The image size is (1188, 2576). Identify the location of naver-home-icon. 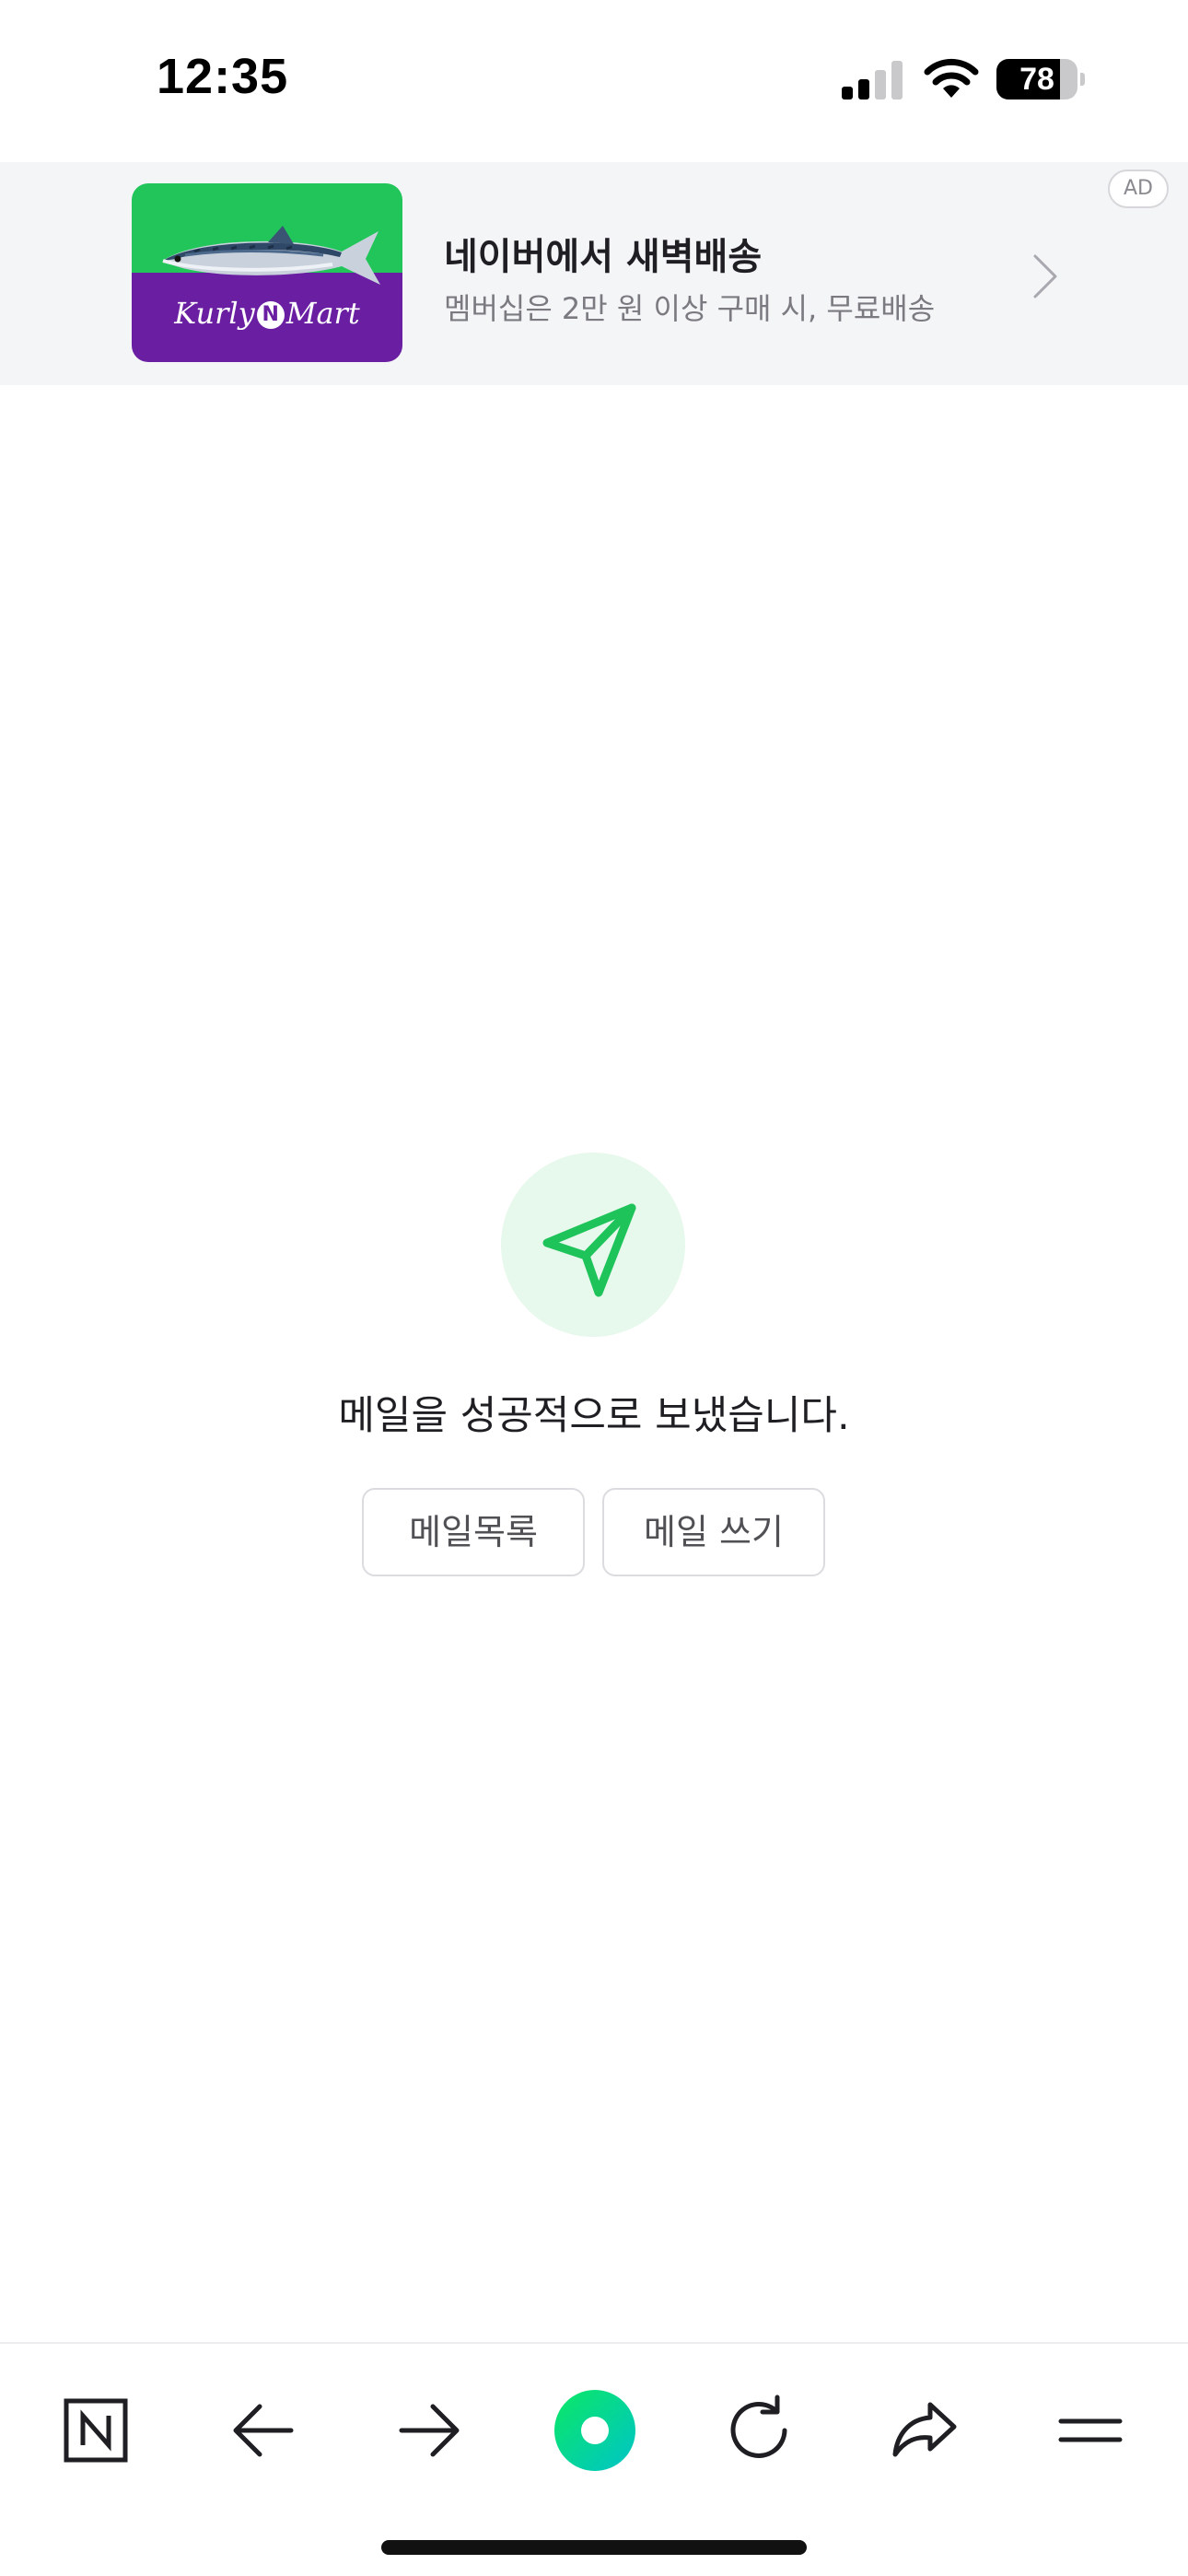
(96, 2430).